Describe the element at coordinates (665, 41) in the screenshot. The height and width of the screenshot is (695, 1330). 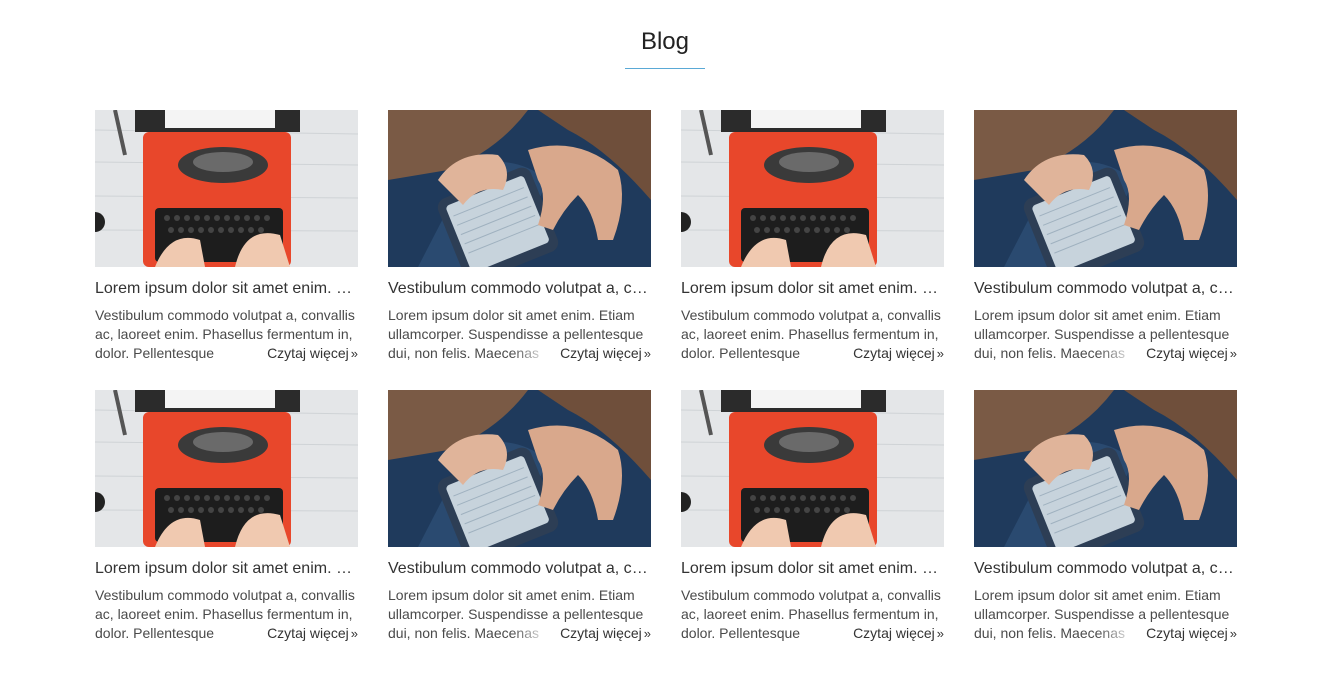
I see `page-title: Blog` at that location.